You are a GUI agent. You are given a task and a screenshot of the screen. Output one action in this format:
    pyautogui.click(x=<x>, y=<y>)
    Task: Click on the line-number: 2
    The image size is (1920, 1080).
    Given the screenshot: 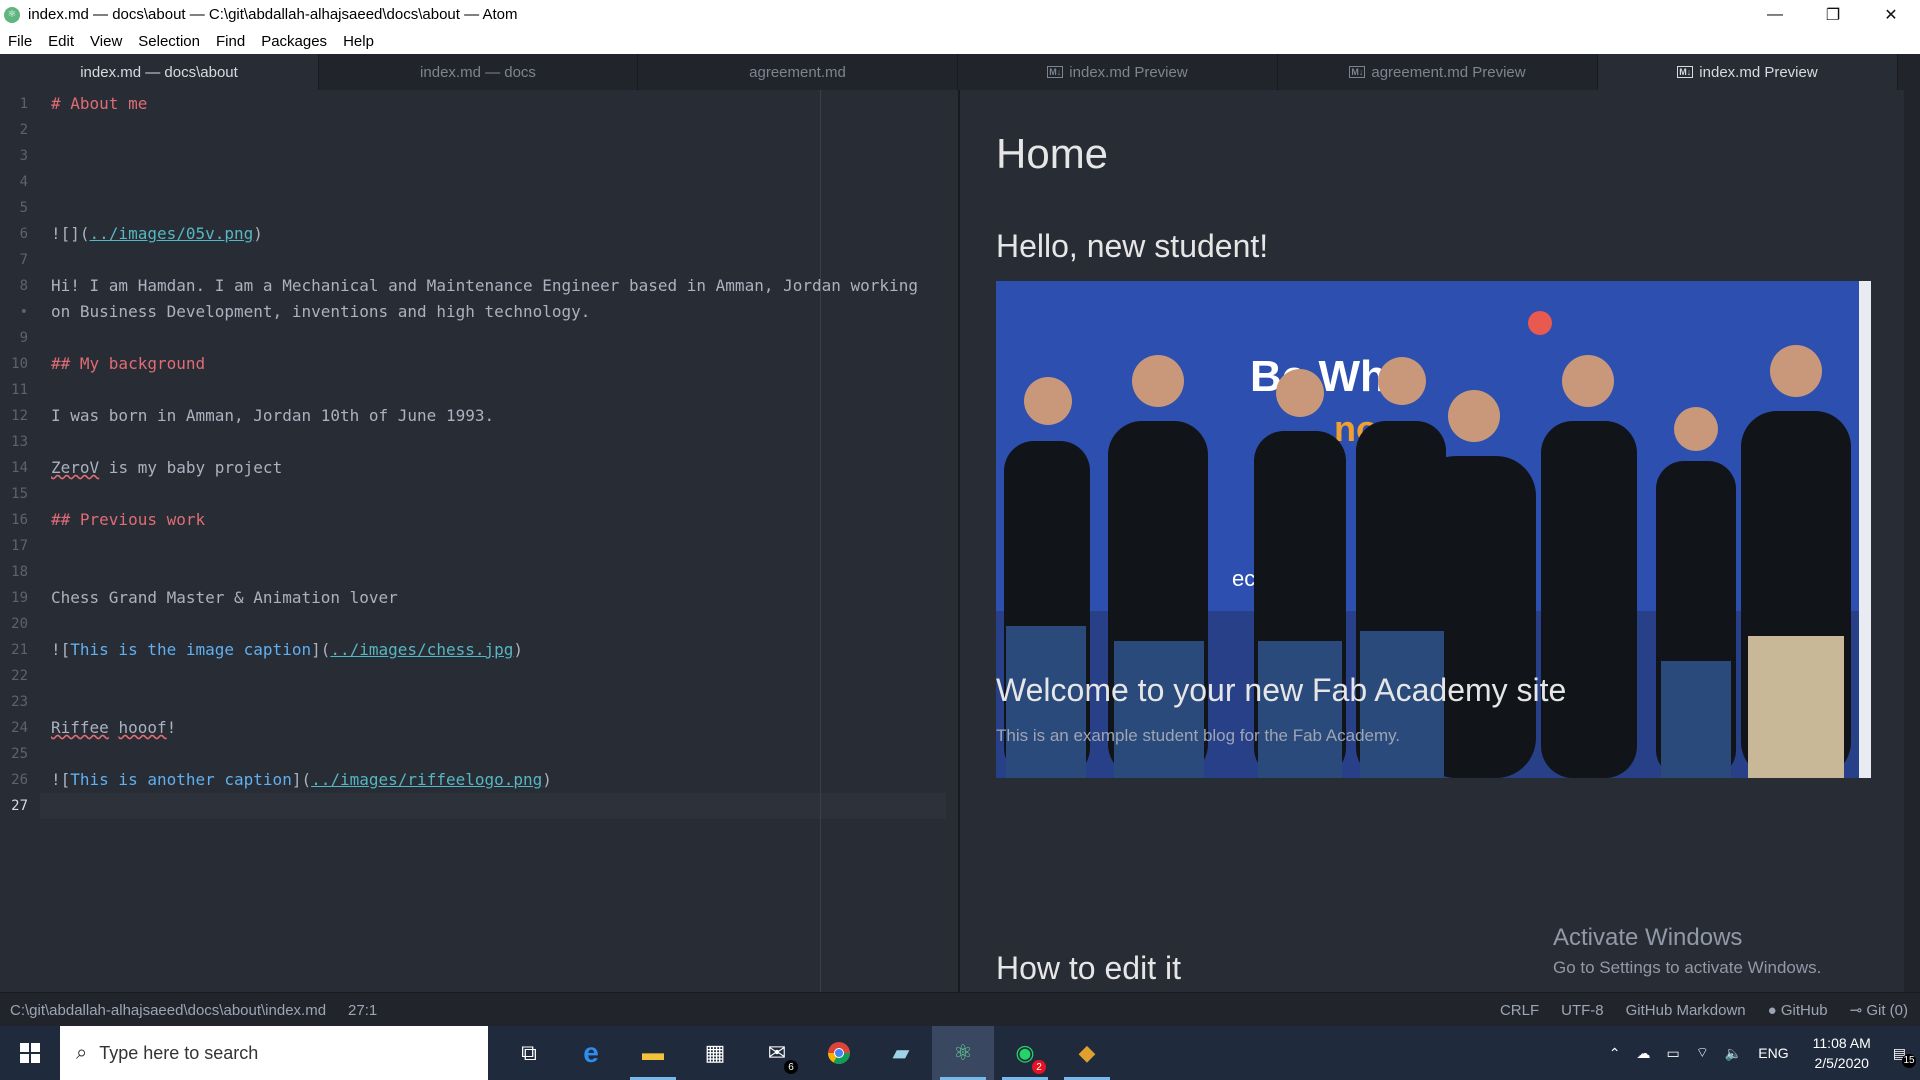 What is the action you would take?
    pyautogui.click(x=23, y=130)
    